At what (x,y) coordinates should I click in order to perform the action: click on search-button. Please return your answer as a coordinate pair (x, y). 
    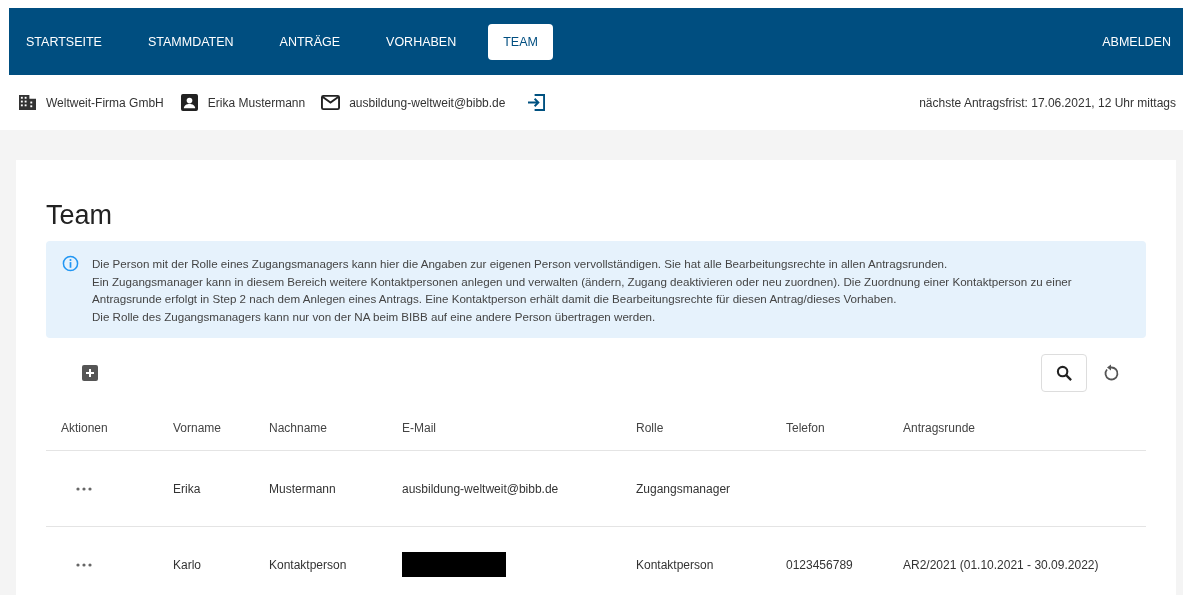
    Looking at the image, I should click on (1064, 373).